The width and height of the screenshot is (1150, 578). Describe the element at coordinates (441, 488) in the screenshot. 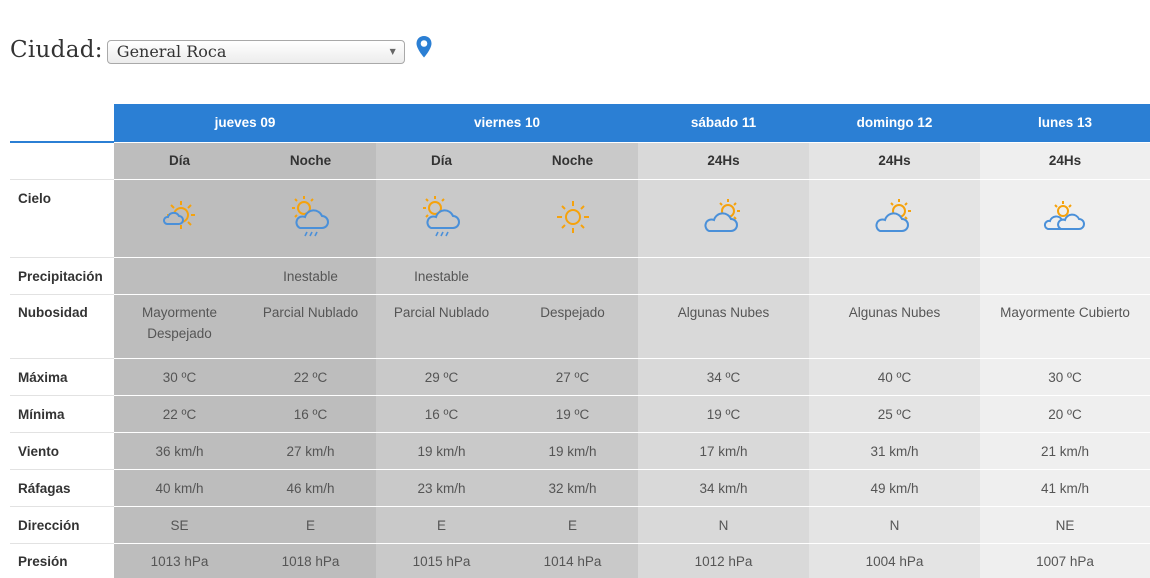

I see `gust-cell: 23 km/h` at that location.